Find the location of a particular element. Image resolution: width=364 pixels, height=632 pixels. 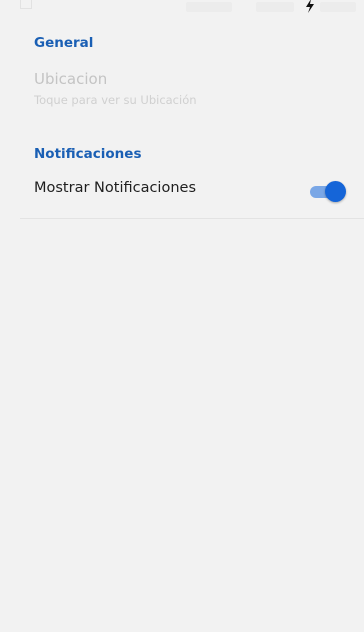

image-icon is located at coordinates (26, 4).